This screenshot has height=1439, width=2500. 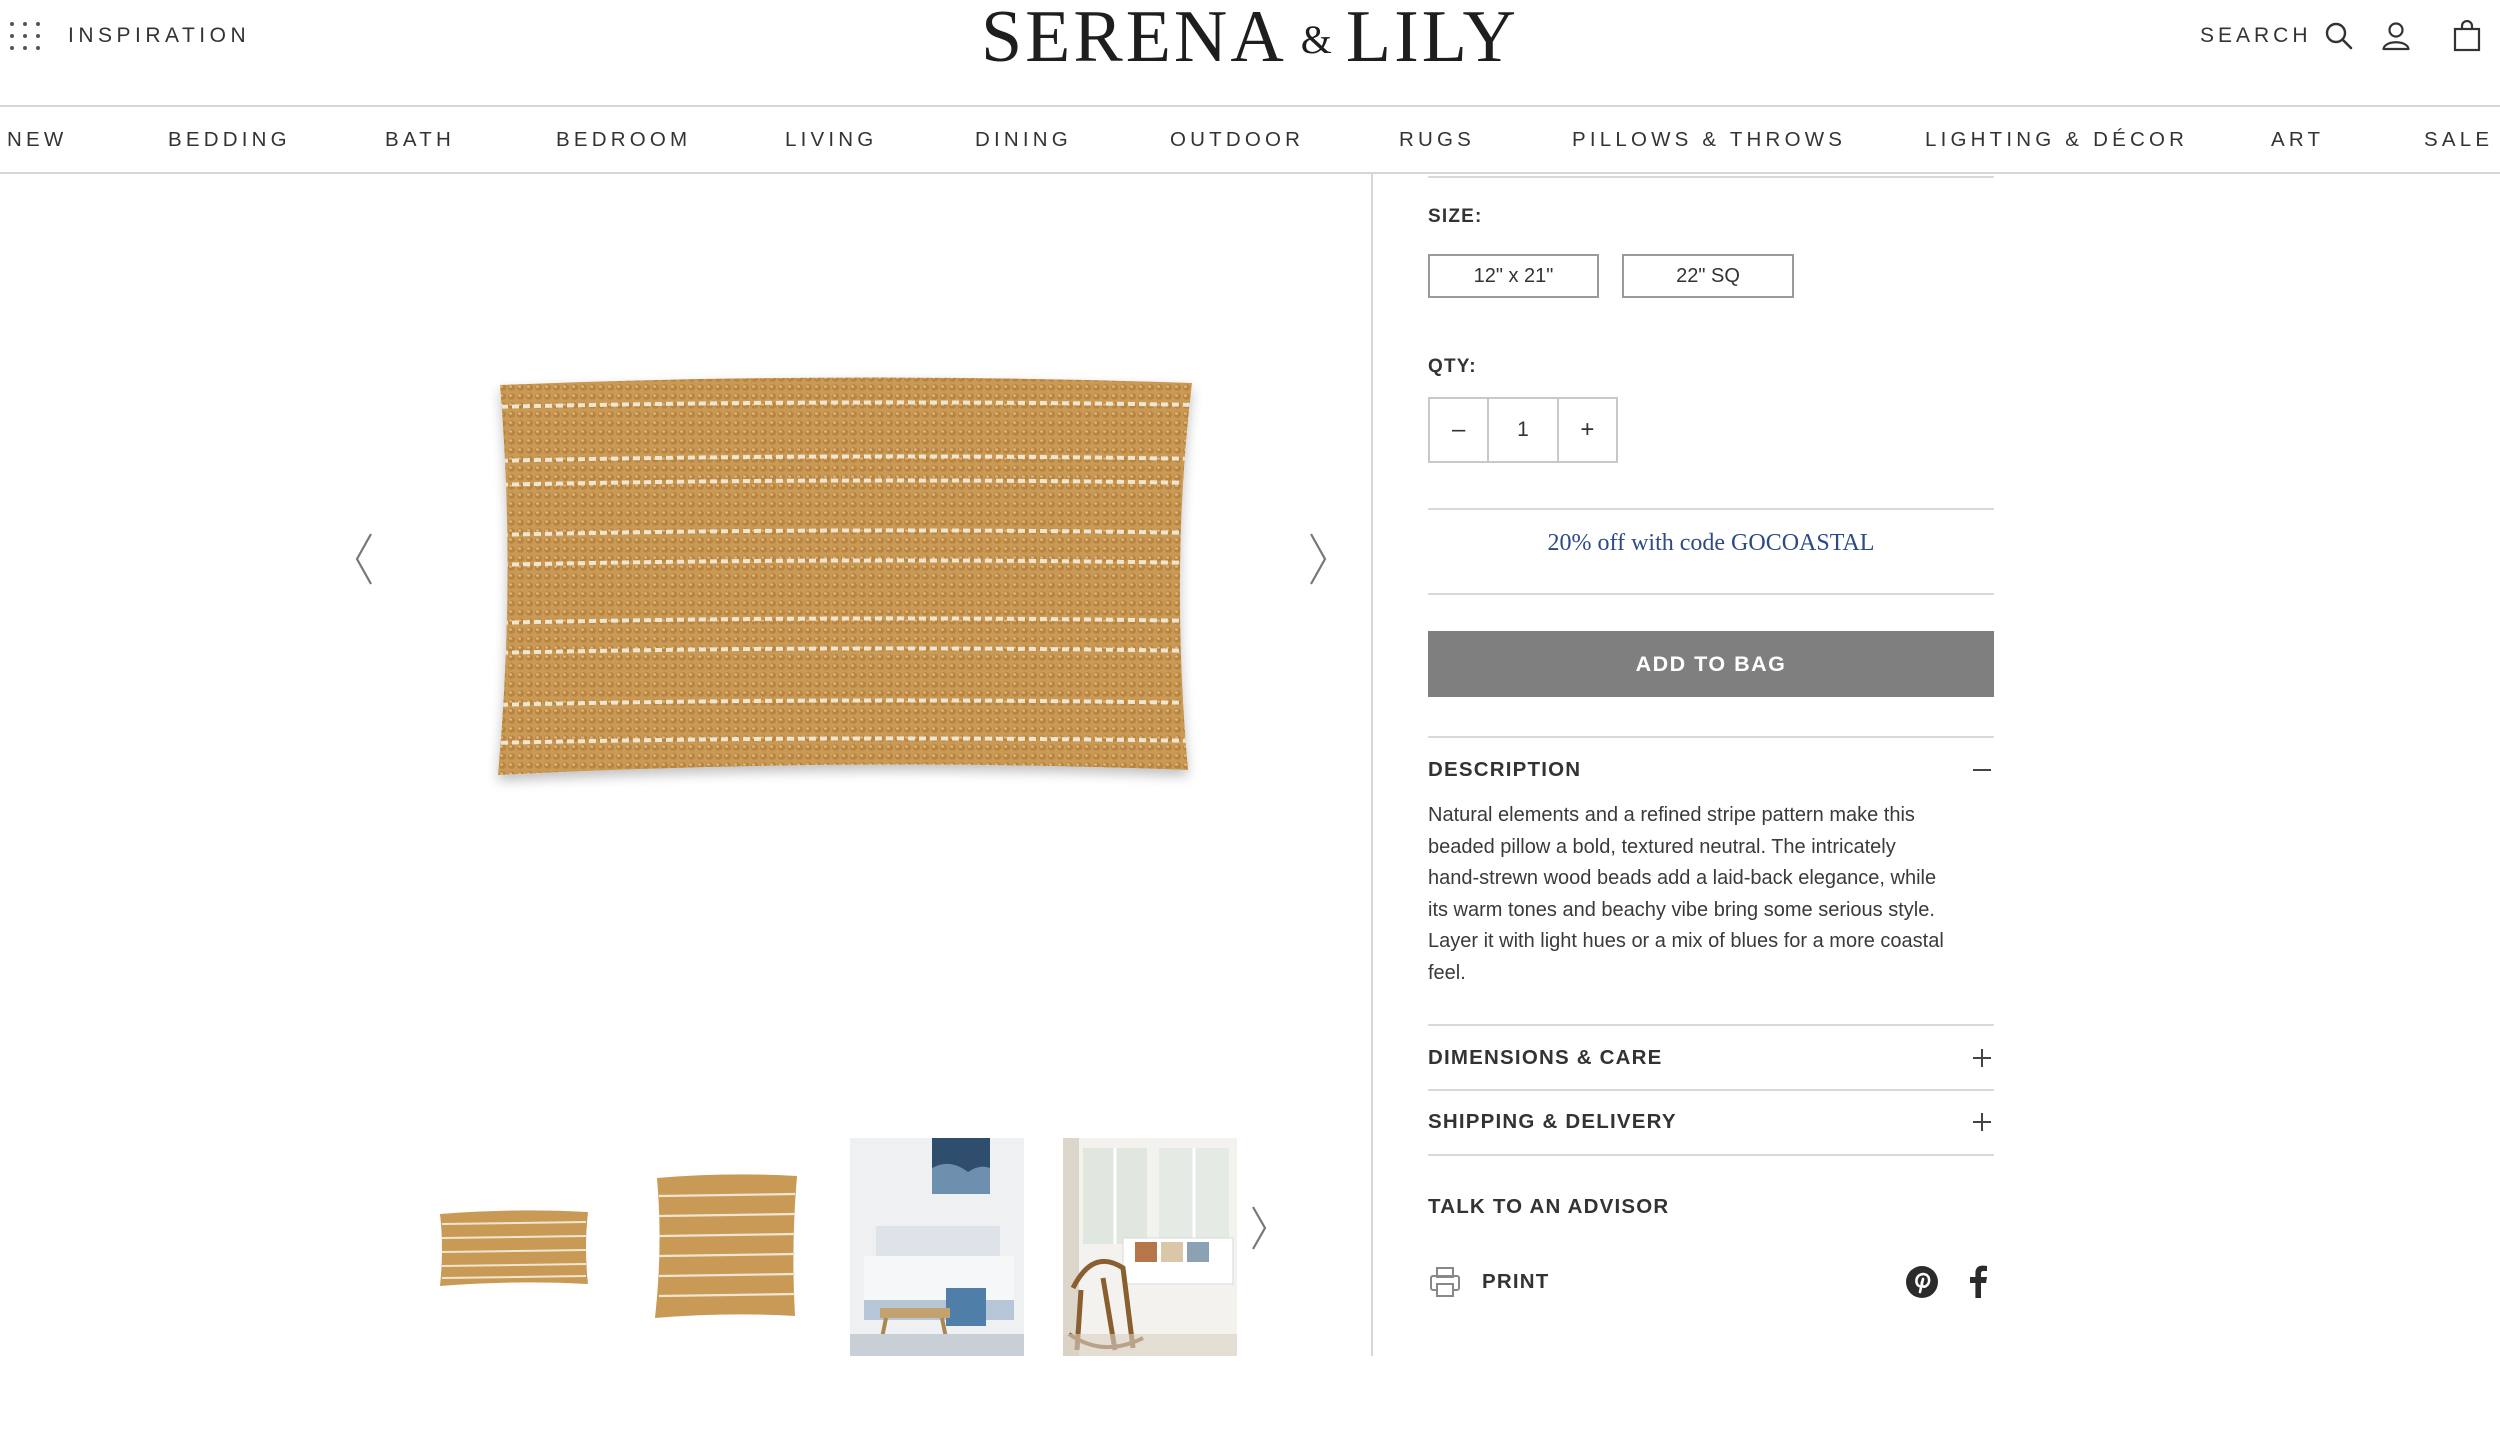 I want to click on gallery-next-button, so click(x=1317, y=559).